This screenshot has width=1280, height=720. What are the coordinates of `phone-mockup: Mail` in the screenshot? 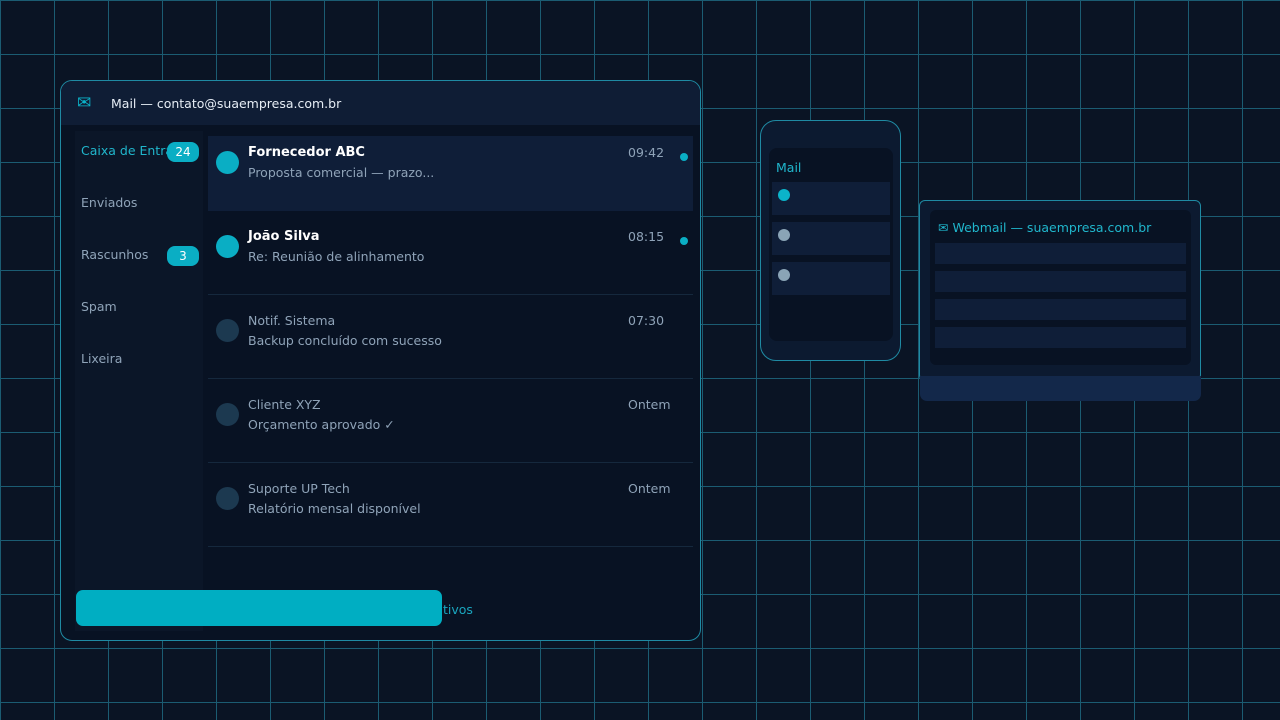 It's located at (830, 240).